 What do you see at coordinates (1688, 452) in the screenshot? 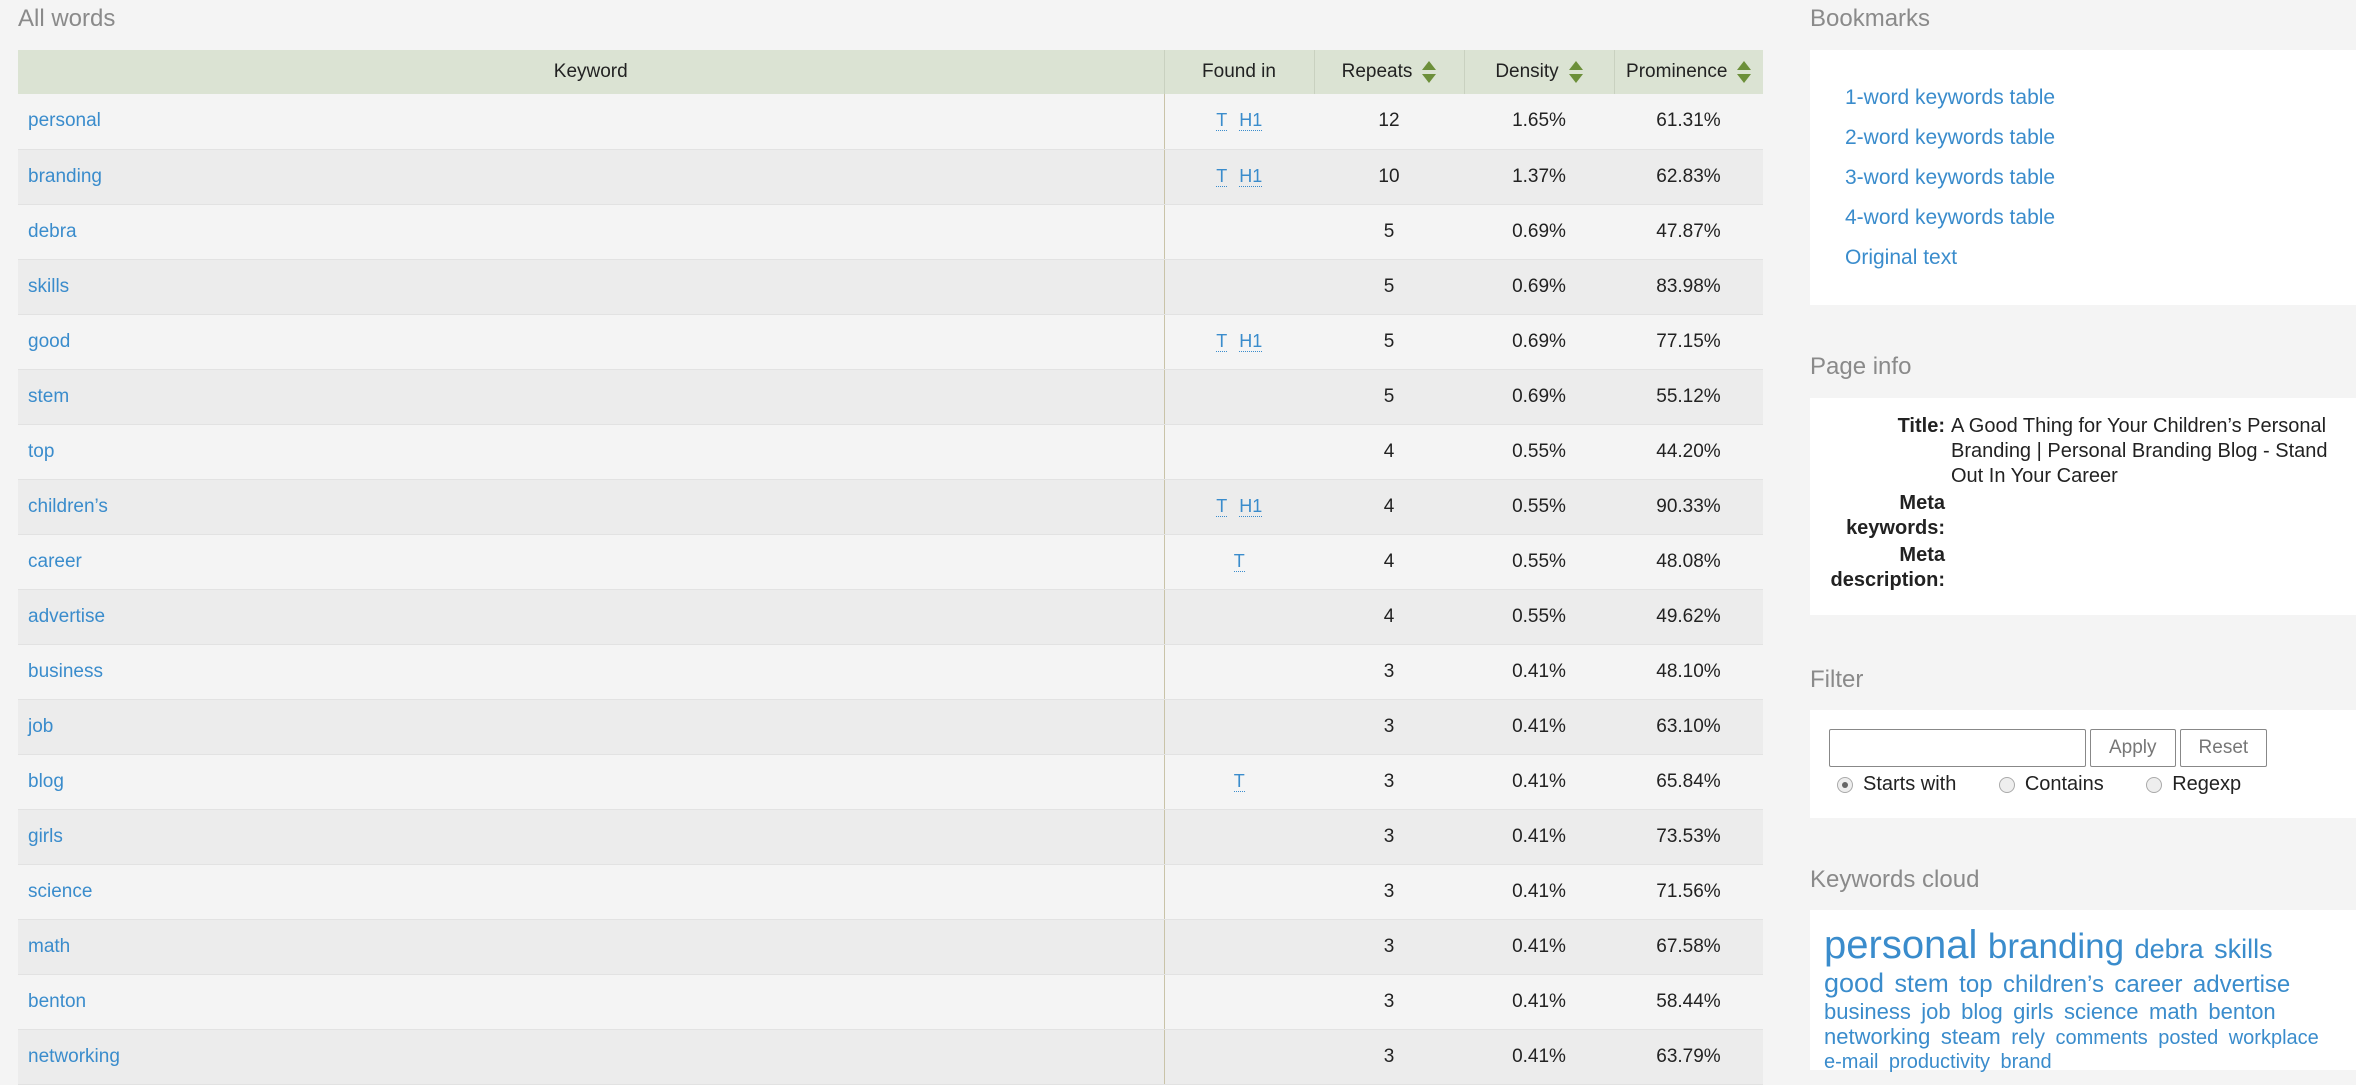
I see `prominence-cell: 44.20%` at bounding box center [1688, 452].